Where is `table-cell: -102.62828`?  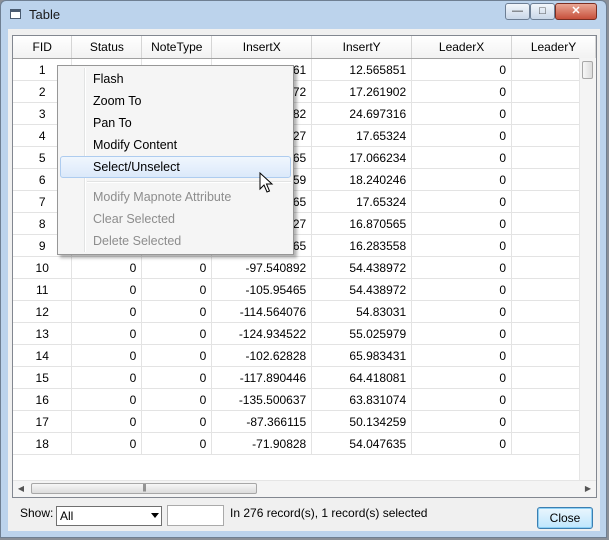 table-cell: -102.62828 is located at coordinates (262, 355).